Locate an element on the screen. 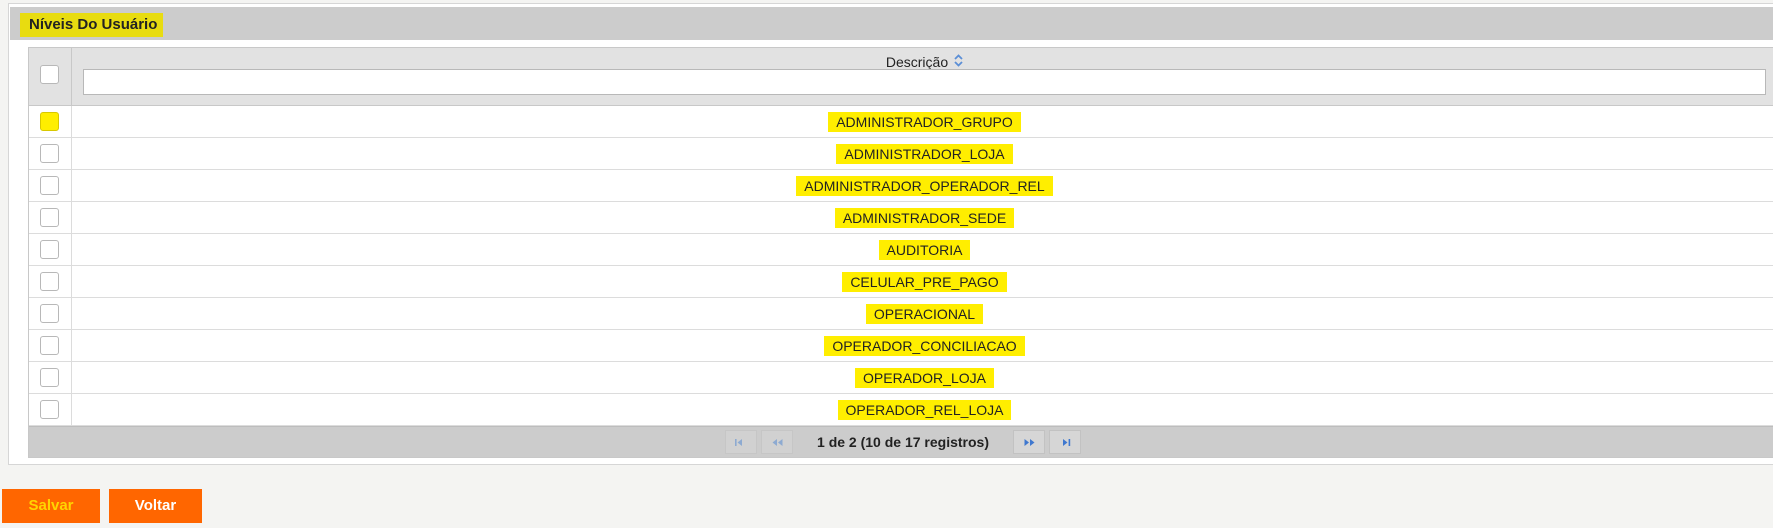  table-header: Descrição is located at coordinates (901, 77).